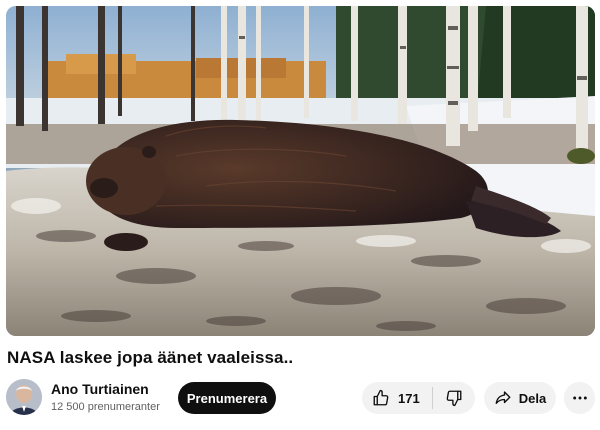  I want to click on share-button: Dela, so click(520, 398).